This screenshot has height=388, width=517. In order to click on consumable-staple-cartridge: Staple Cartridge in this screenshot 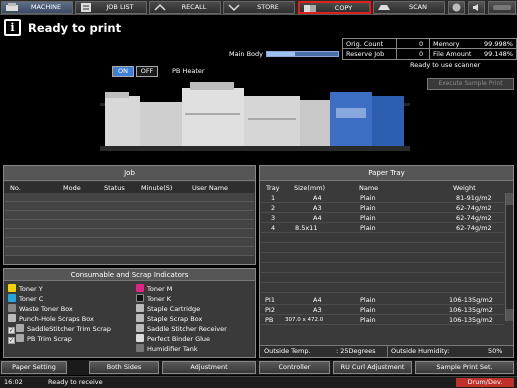, I will do `click(168, 309)`.